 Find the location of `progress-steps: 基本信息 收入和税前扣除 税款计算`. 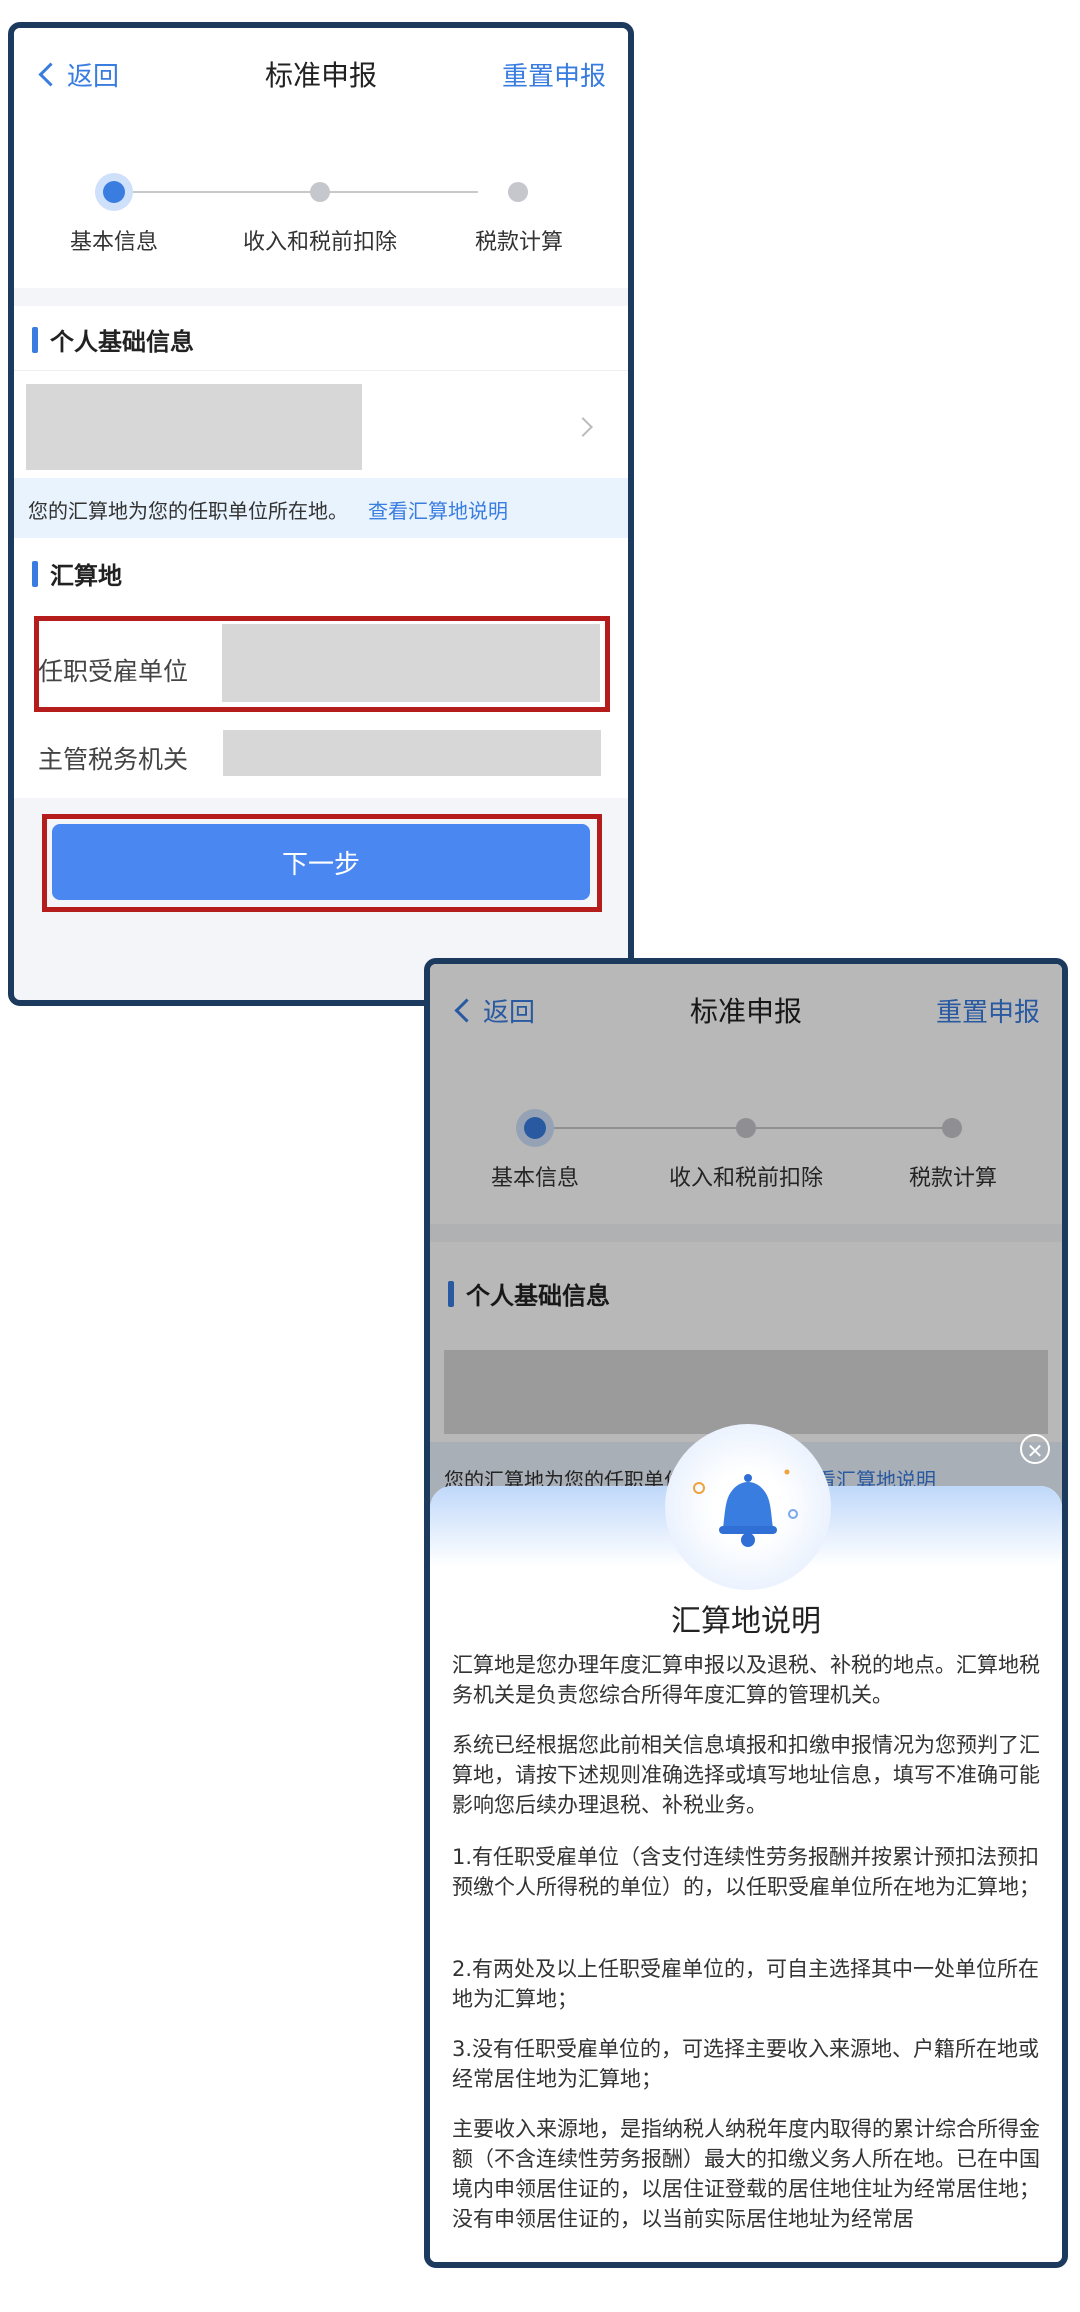

progress-steps: 基本信息 收入和税前扣除 税款计算 is located at coordinates (321, 204).